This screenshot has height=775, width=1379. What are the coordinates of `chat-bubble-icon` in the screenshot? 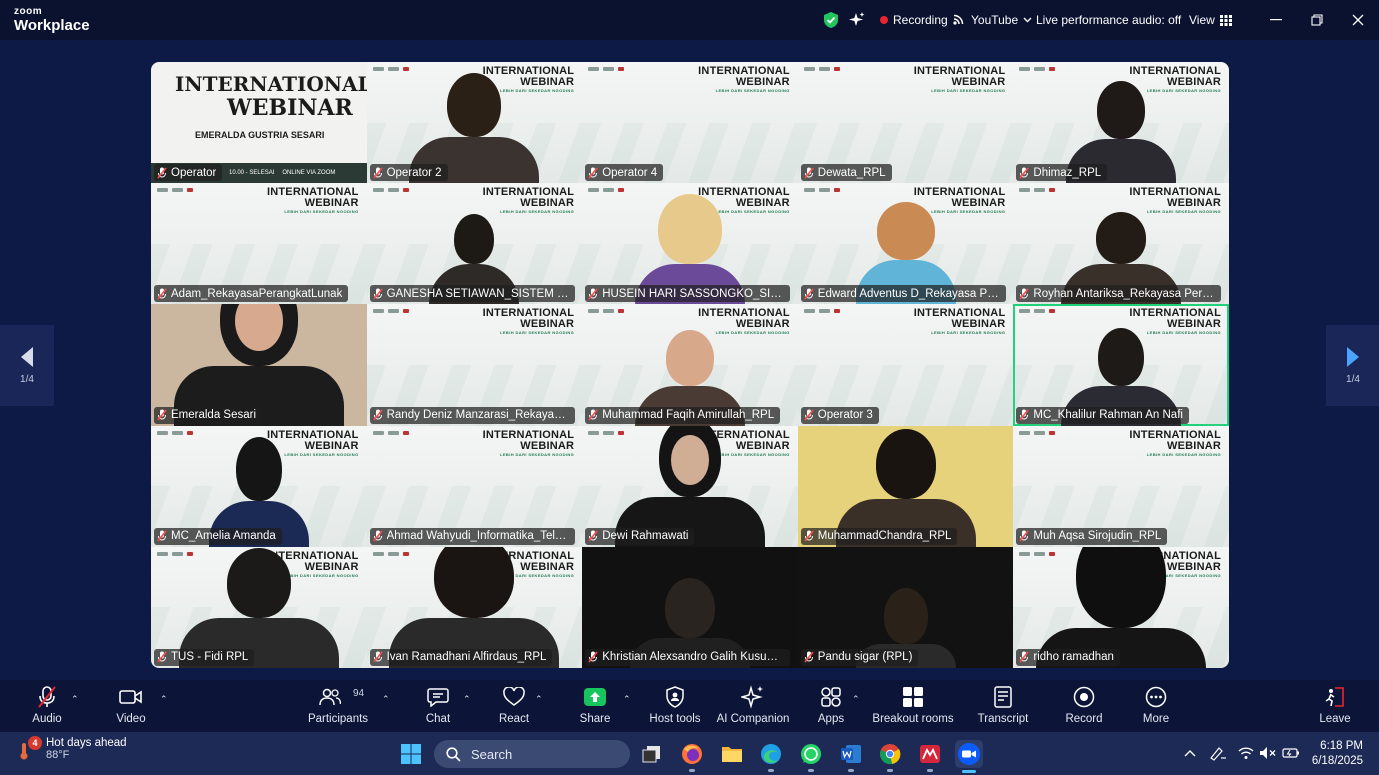 It's located at (438, 697).